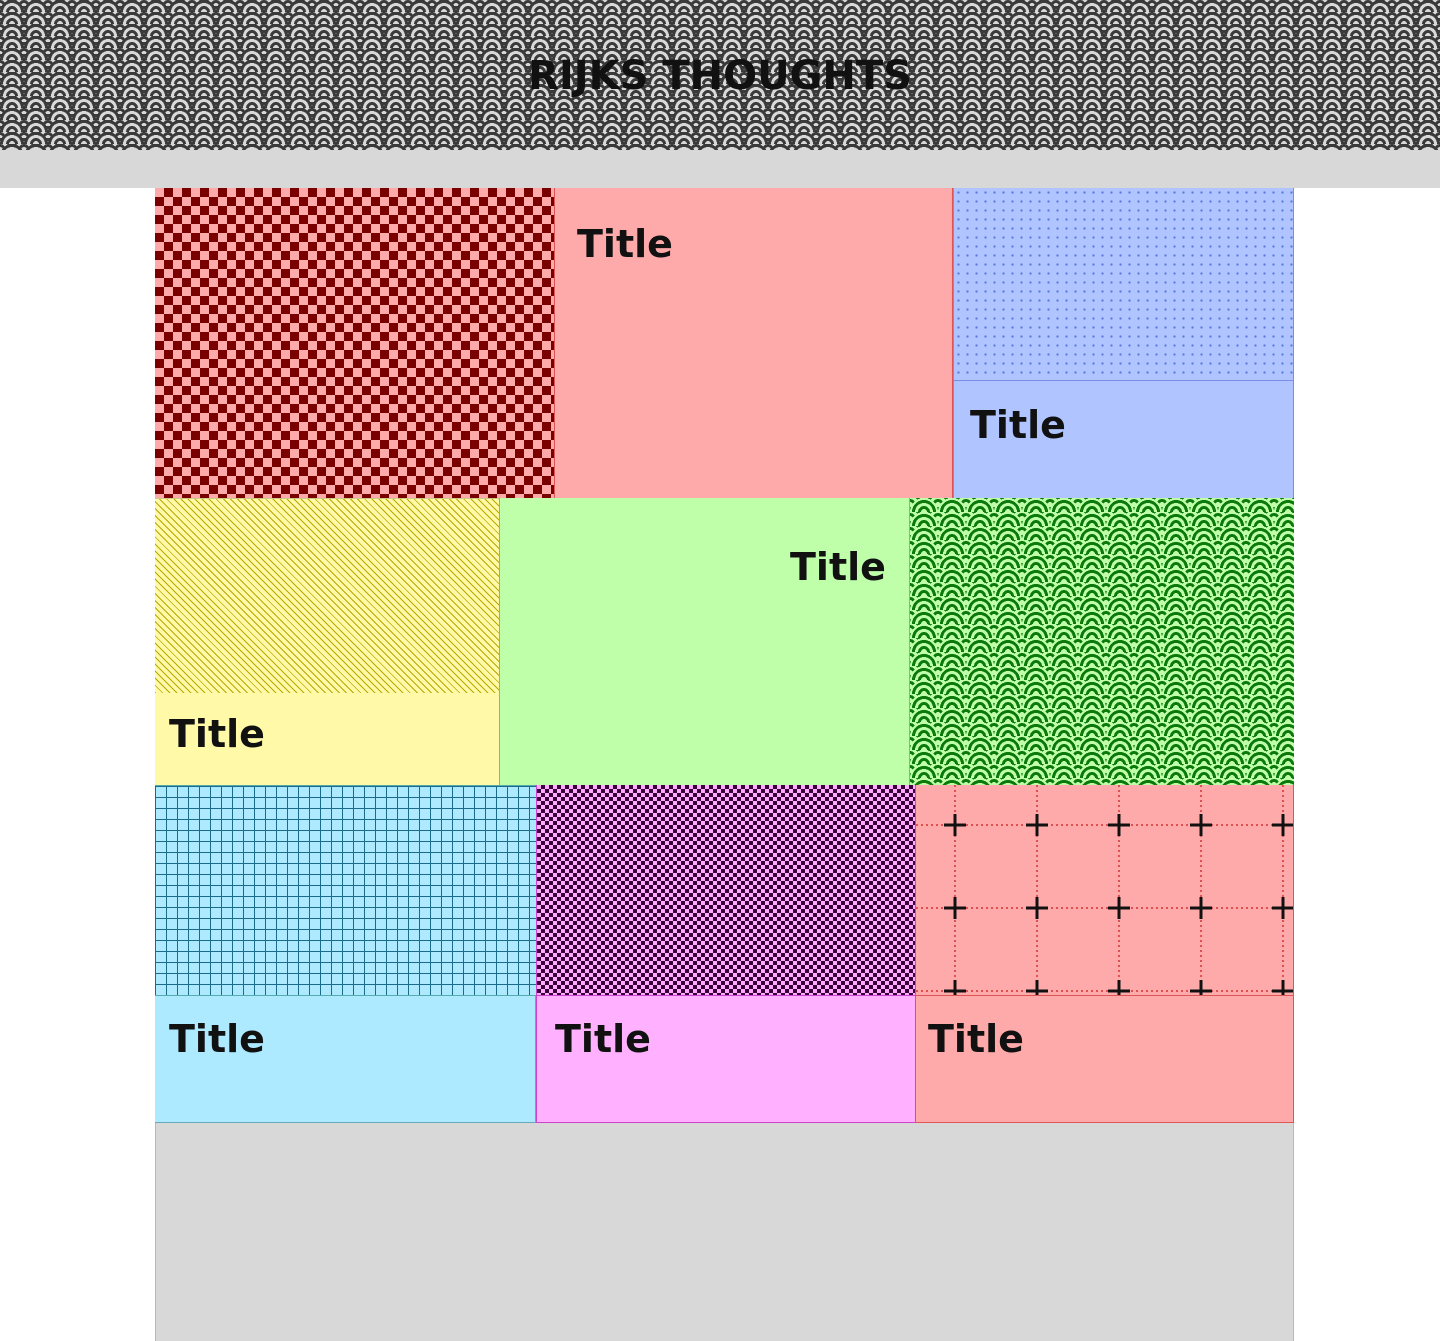  What do you see at coordinates (355, 343) in the screenshot?
I see `tile-1-pattern` at bounding box center [355, 343].